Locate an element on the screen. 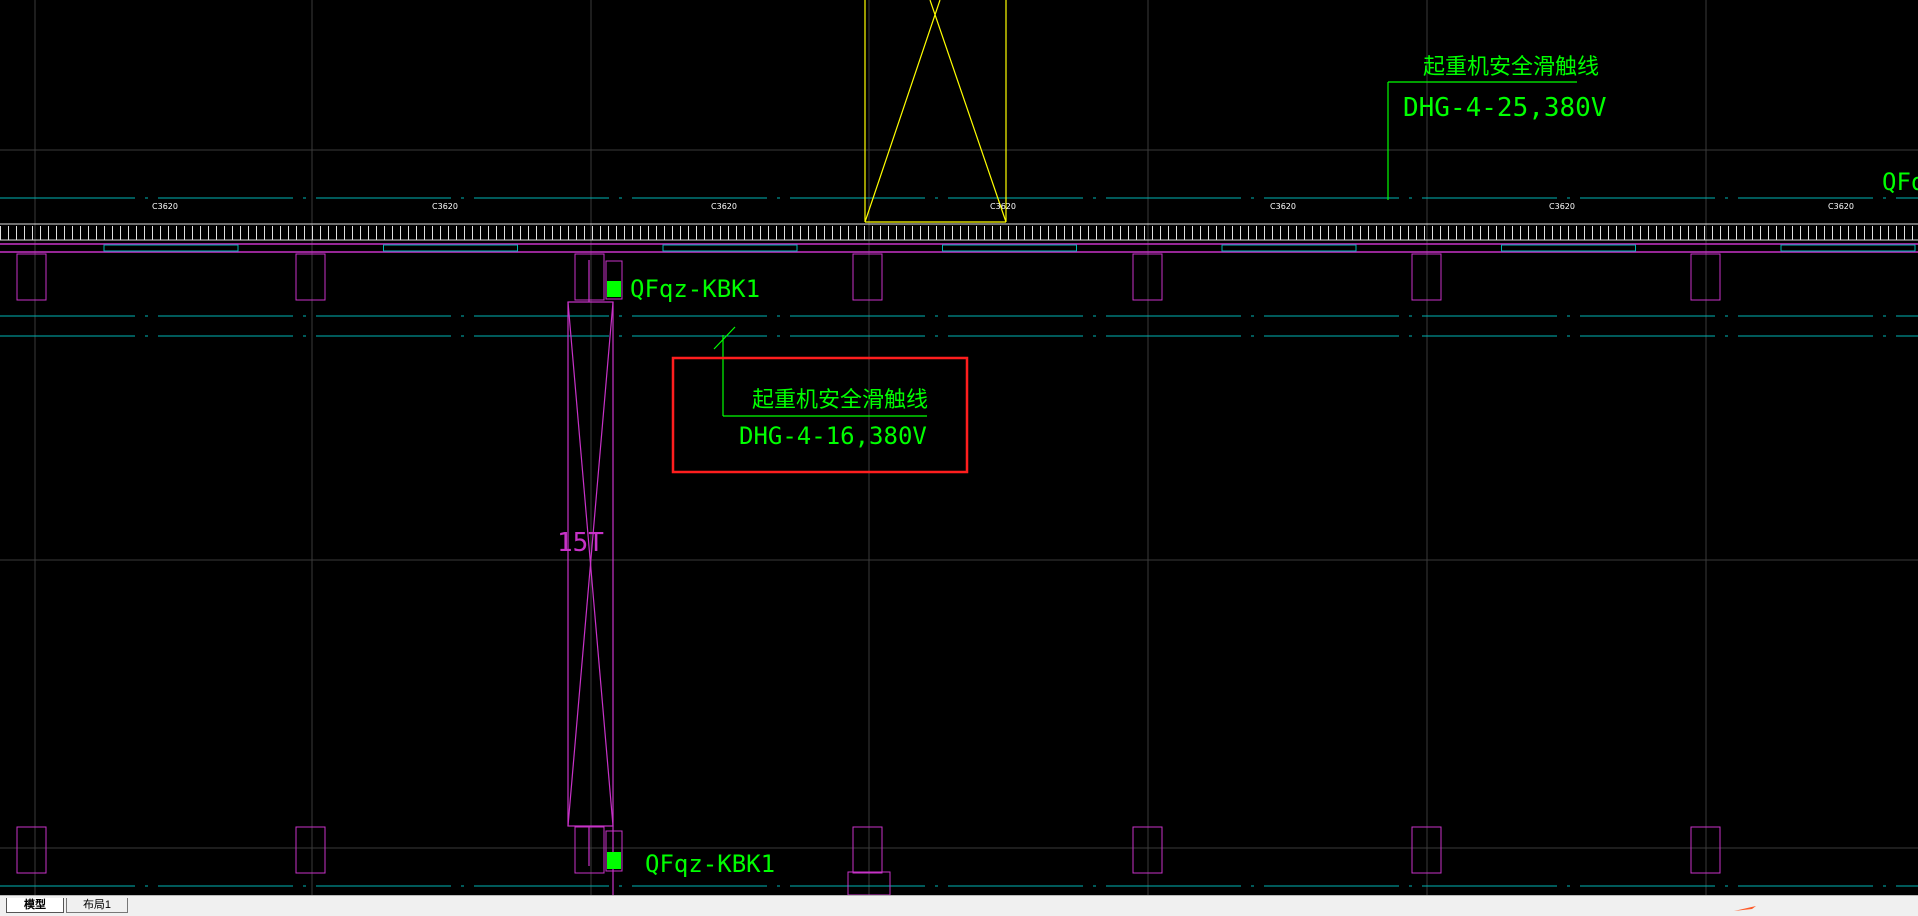 This screenshot has height=916, width=1918. tab-layout1: 布局1 is located at coordinates (97, 905).